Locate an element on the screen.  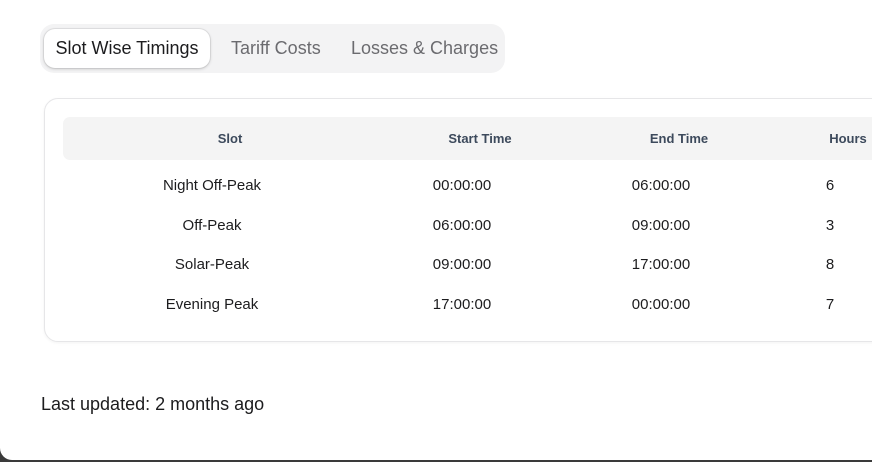
end-time-cell: 00:00:00 is located at coordinates (661, 304).